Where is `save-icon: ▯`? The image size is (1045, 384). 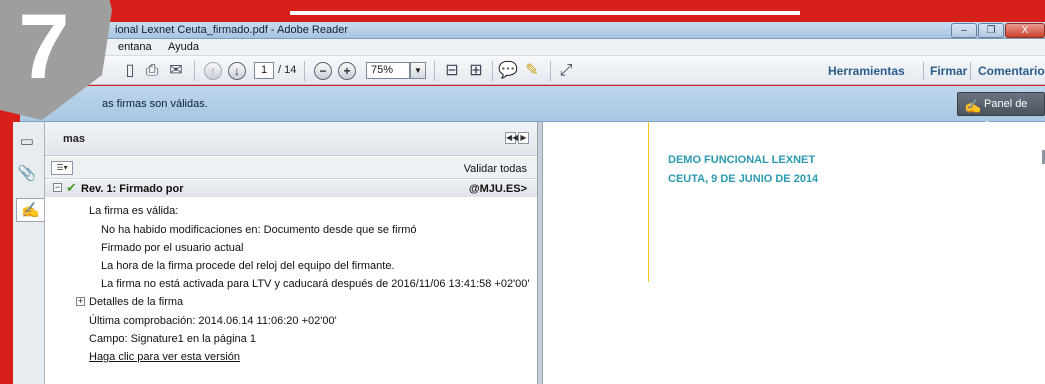
save-icon: ▯ is located at coordinates (130, 71).